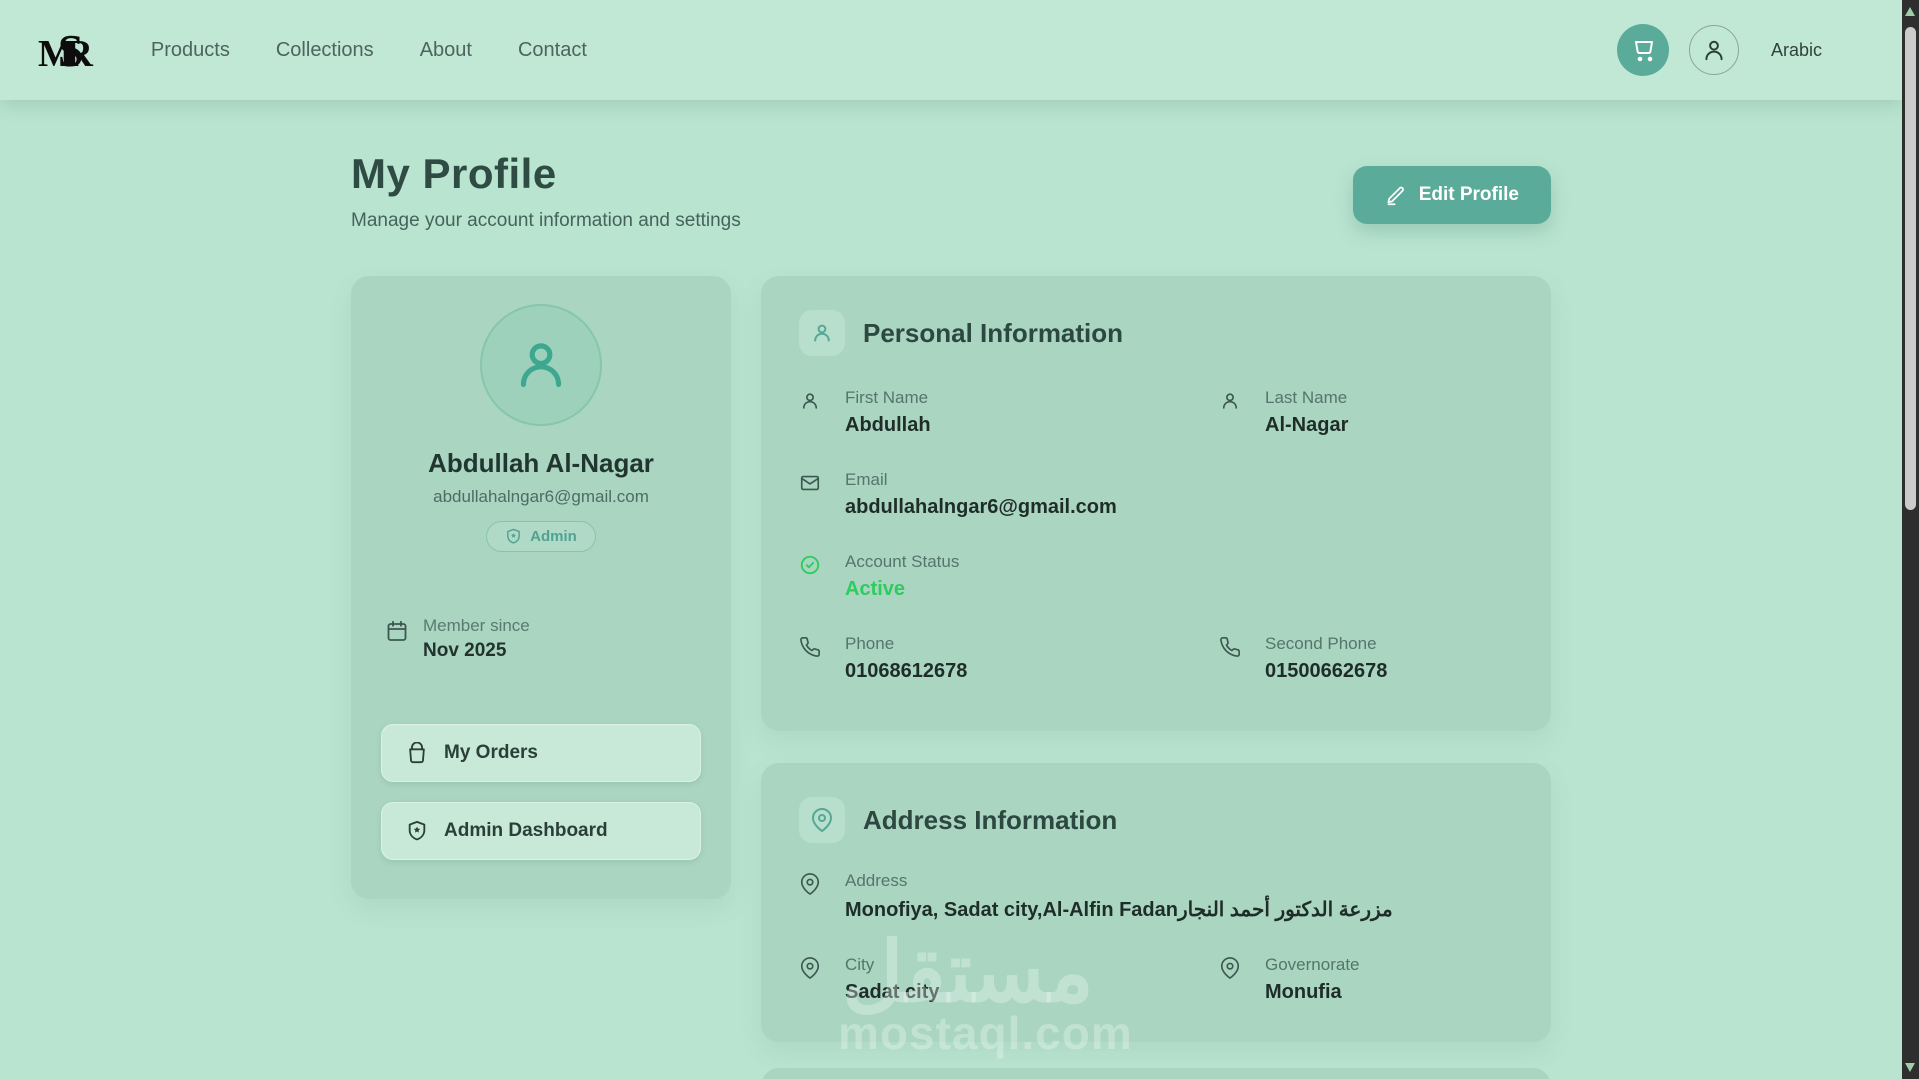 This screenshot has height=1079, width=1919. What do you see at coordinates (906, 658) in the screenshot?
I see `field-body: Phone 01068612678` at bounding box center [906, 658].